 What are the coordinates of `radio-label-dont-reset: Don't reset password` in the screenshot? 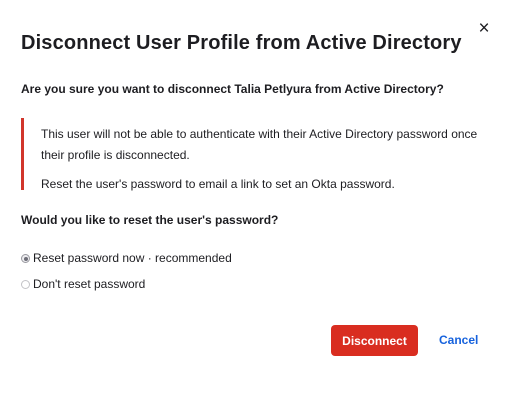 It's located at (89, 284).